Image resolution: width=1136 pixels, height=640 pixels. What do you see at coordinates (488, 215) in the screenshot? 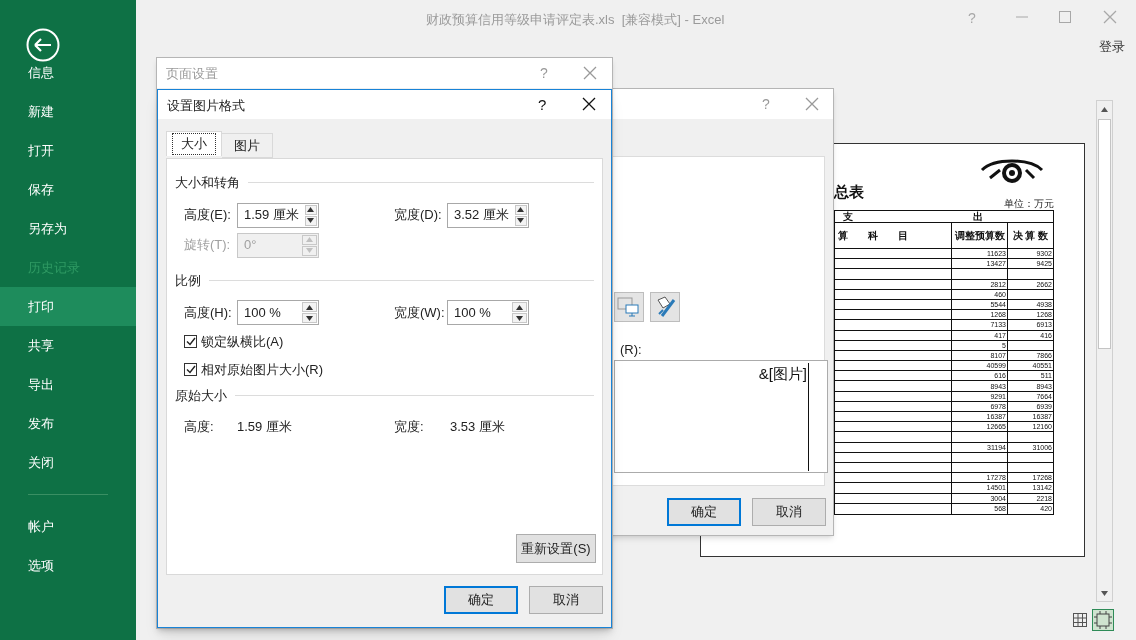
I see `spin-field: 3.52 厘米` at bounding box center [488, 215].